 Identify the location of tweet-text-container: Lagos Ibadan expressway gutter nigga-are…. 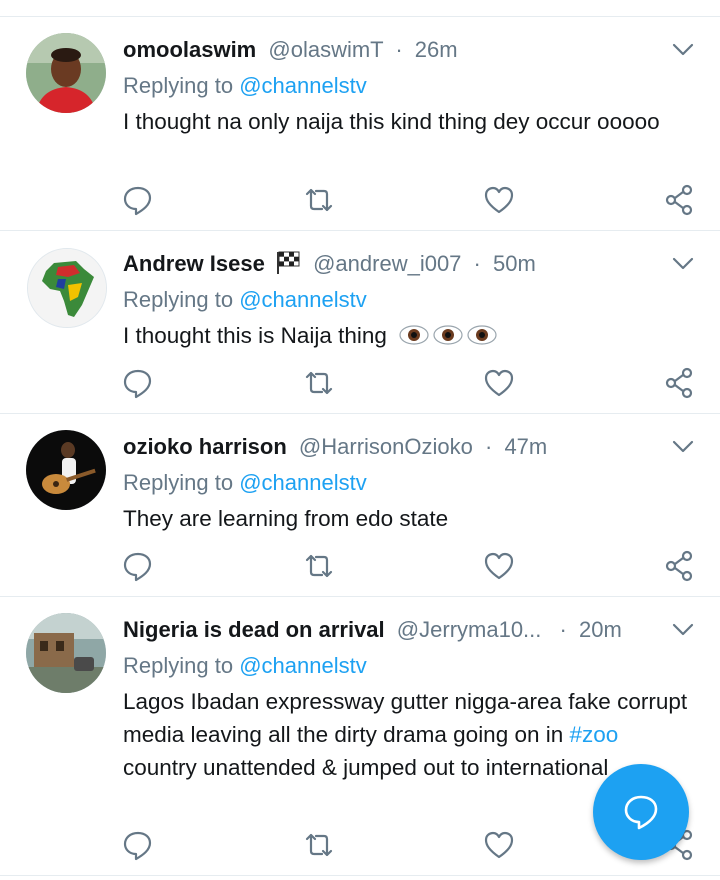
(409, 734).